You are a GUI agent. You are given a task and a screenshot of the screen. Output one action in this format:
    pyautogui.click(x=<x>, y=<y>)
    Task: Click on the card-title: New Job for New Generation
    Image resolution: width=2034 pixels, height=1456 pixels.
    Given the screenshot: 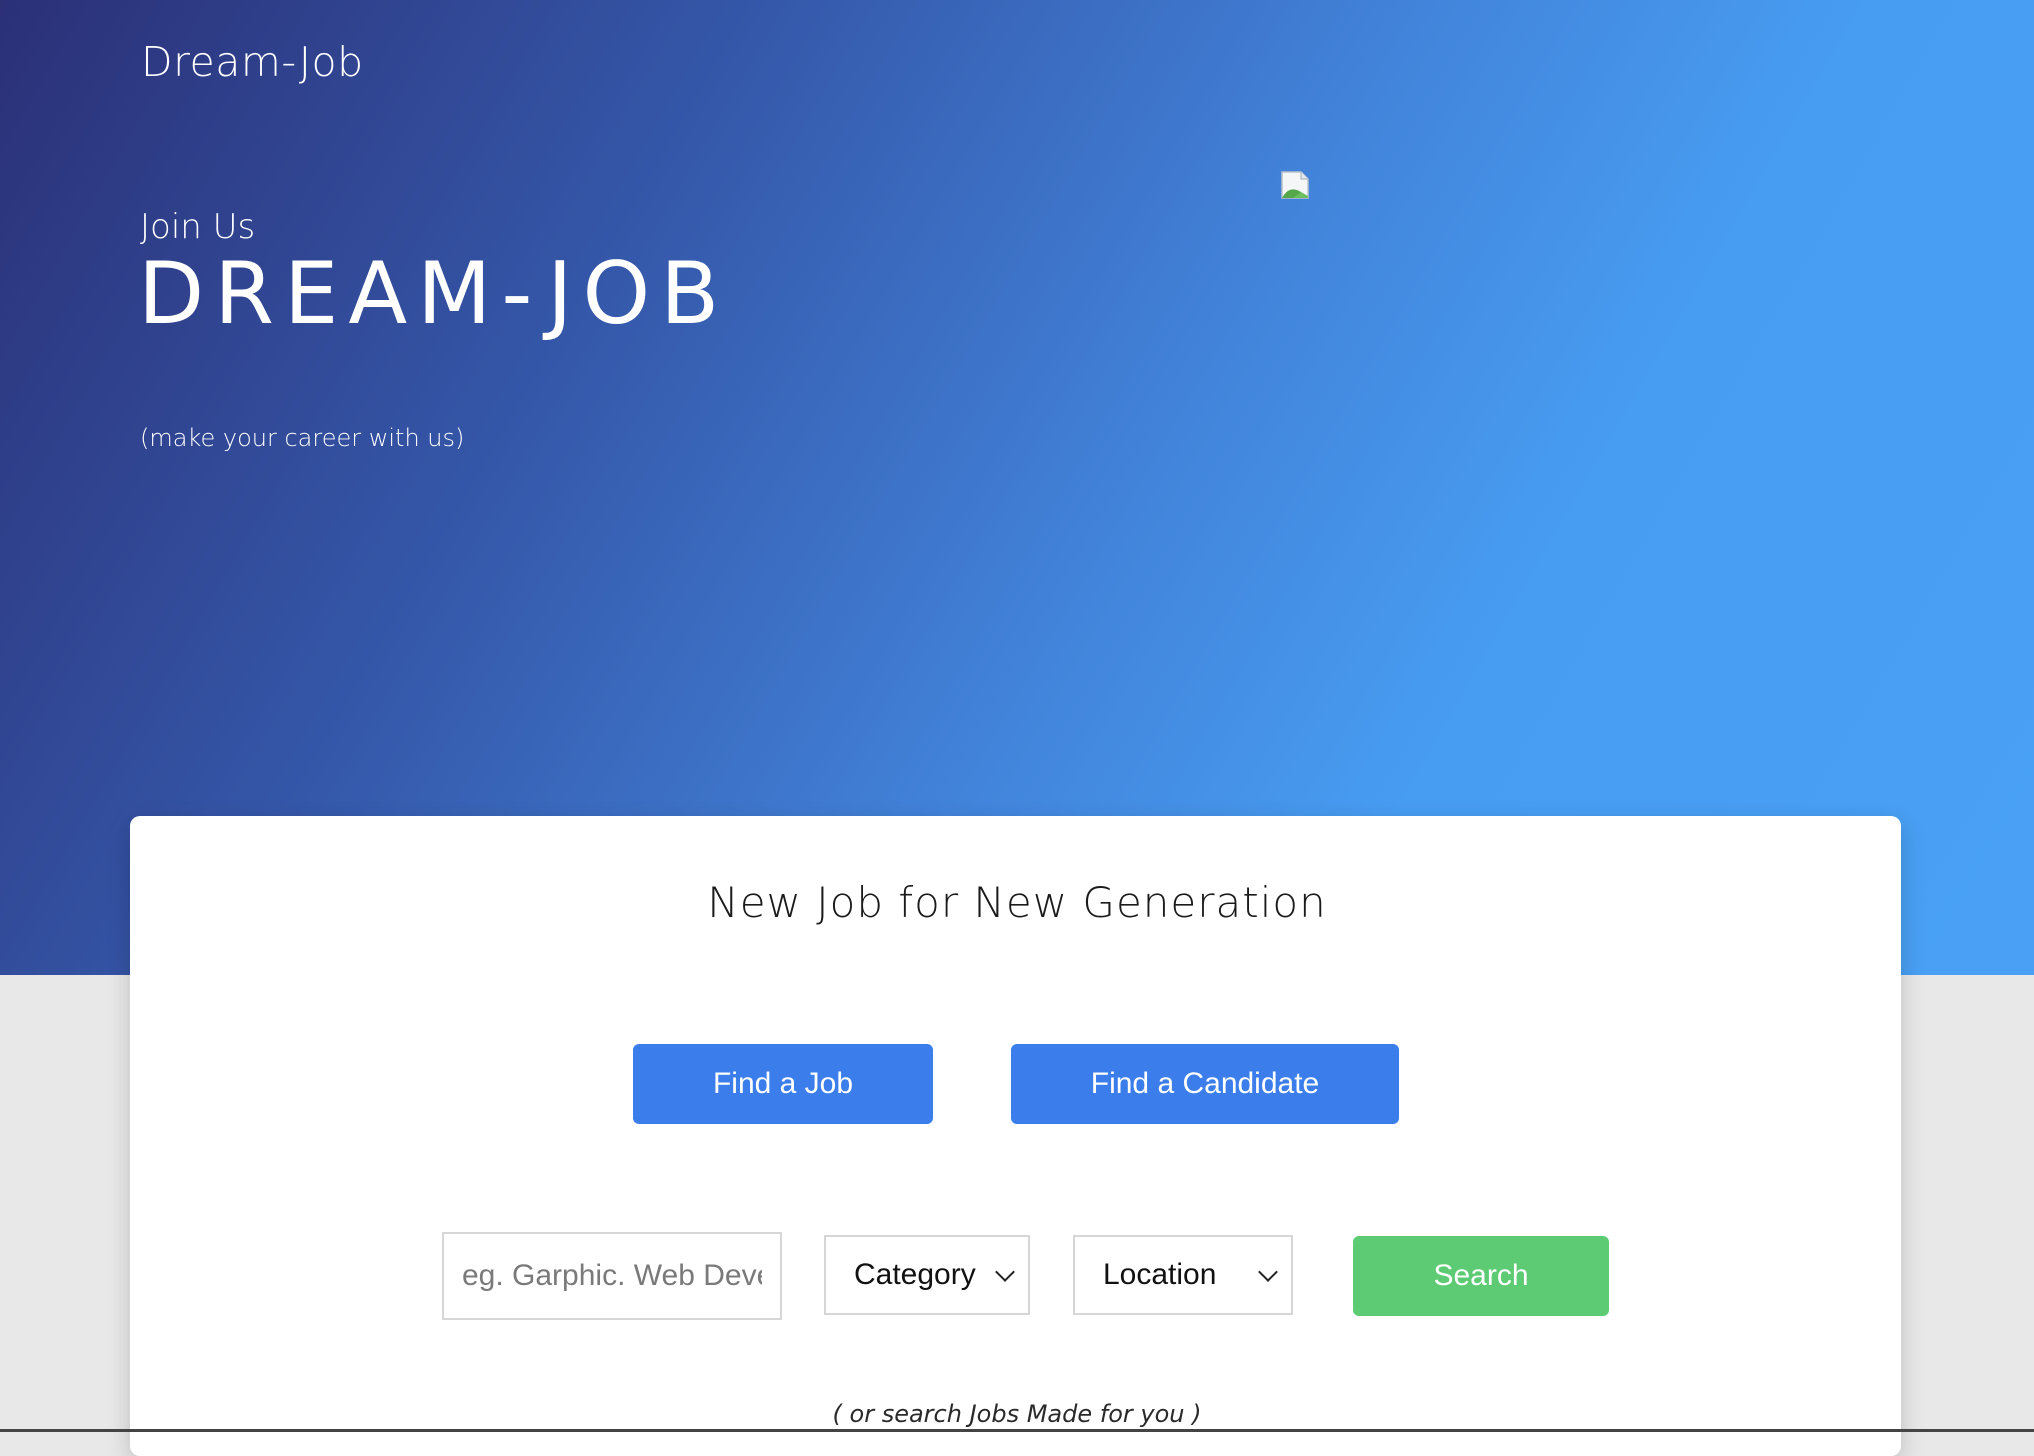 What is the action you would take?
    pyautogui.click(x=1017, y=902)
    